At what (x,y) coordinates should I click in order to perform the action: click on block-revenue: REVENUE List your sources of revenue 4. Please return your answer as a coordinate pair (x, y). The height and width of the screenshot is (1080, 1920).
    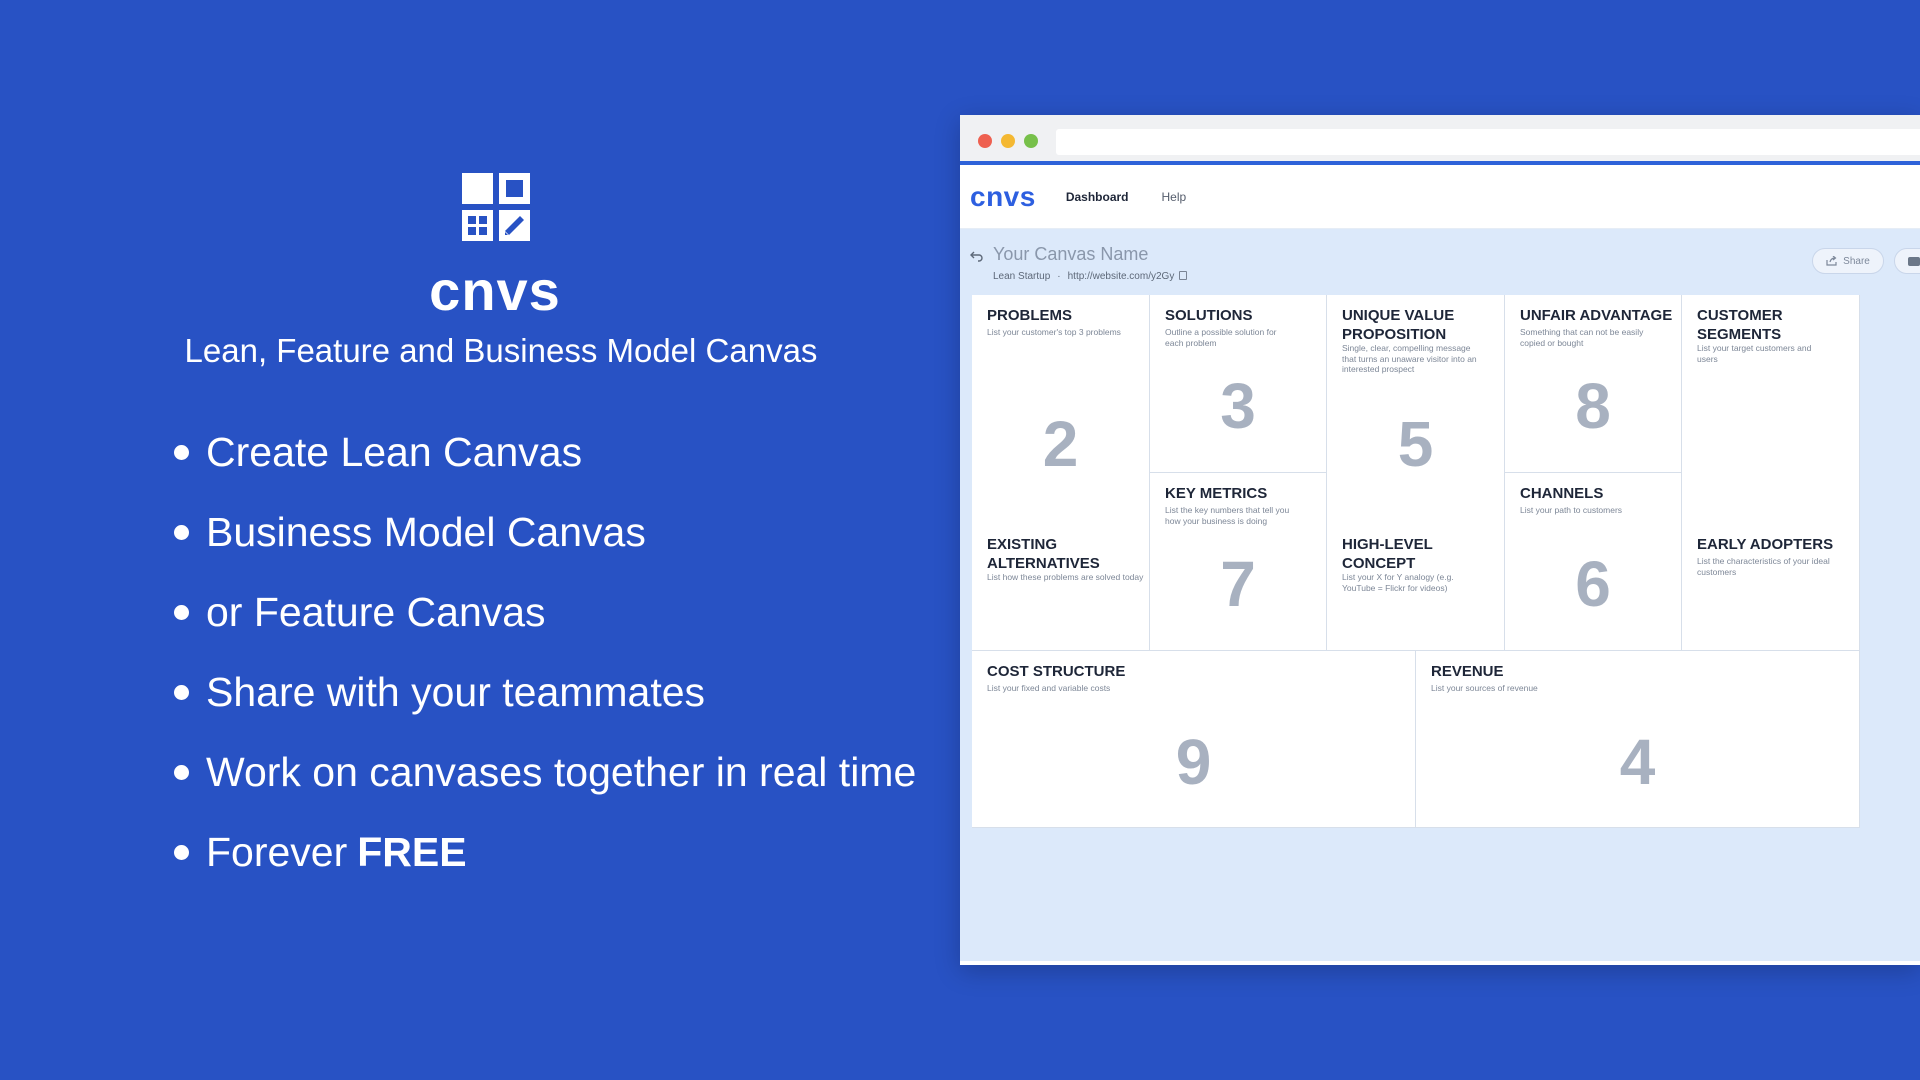
    Looking at the image, I should click on (1638, 739).